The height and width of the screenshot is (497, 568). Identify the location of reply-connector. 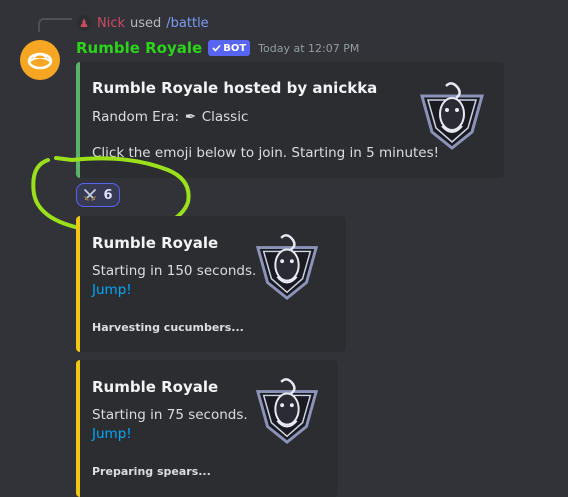
(55, 25).